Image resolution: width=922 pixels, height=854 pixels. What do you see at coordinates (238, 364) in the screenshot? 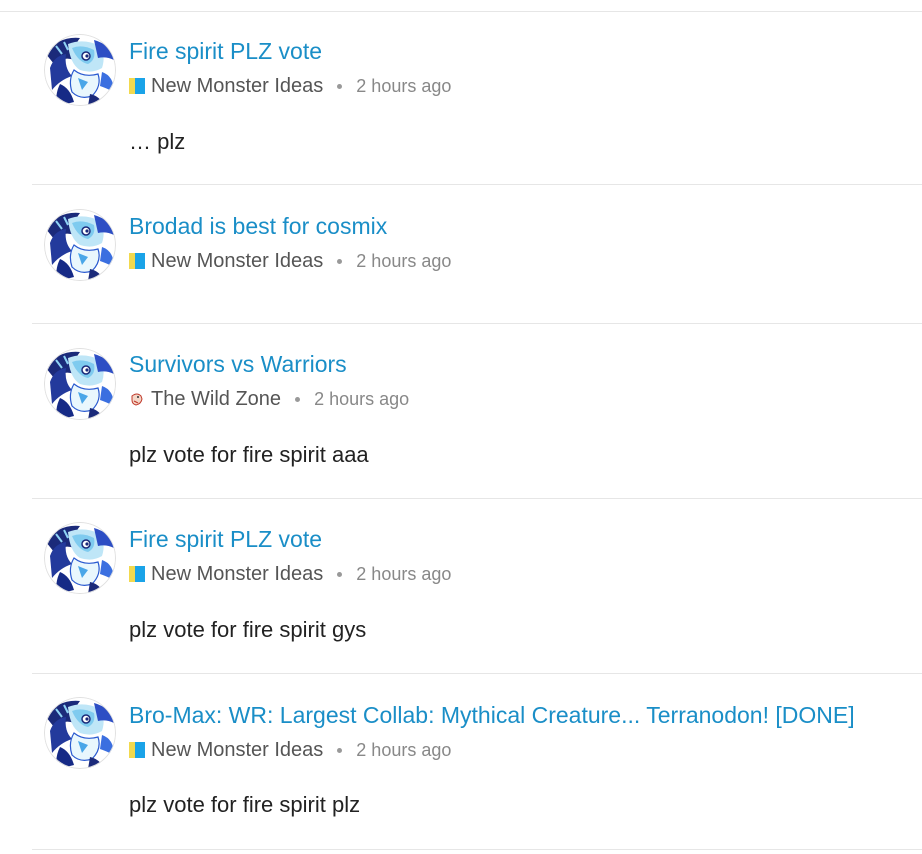
I see `post-title-link: Survivors vs Warriors` at bounding box center [238, 364].